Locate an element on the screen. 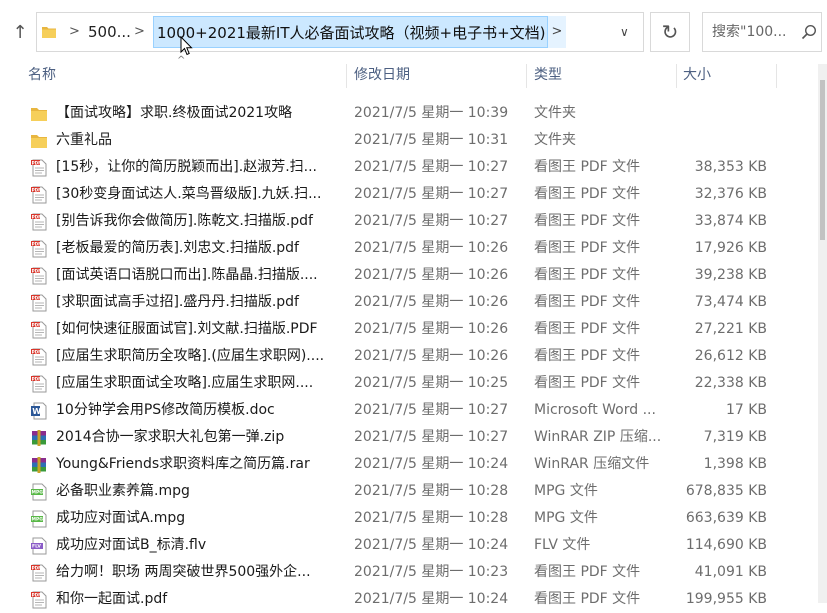 This screenshot has width=827, height=613. scrollbar-thumb is located at coordinates (822, 160).